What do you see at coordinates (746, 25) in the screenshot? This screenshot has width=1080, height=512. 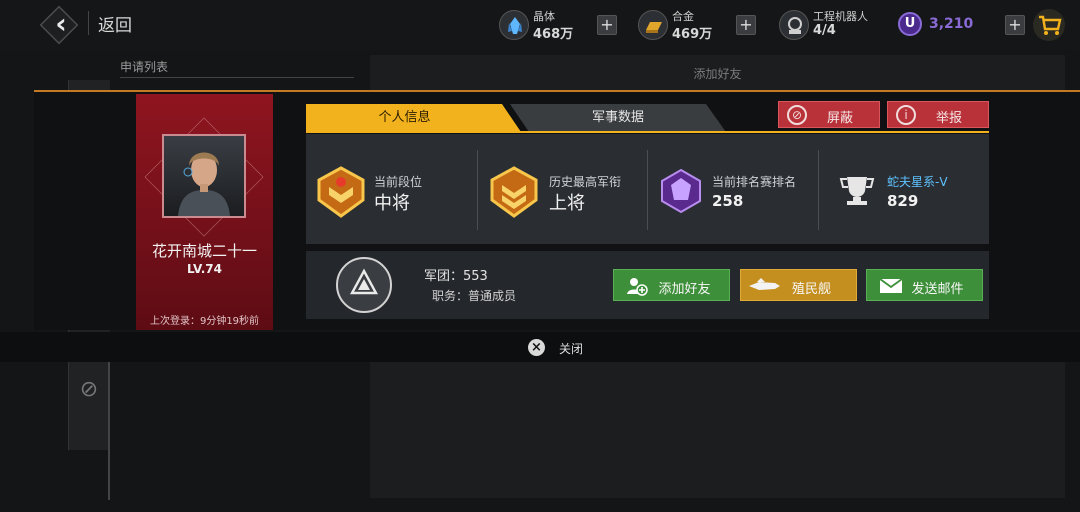 I see `add-alloy-button: +` at bounding box center [746, 25].